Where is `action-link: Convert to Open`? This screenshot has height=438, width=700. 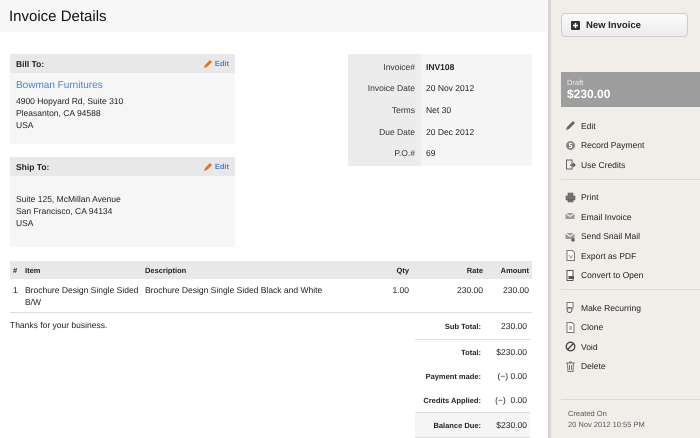 action-link: Convert to Open is located at coordinates (632, 275).